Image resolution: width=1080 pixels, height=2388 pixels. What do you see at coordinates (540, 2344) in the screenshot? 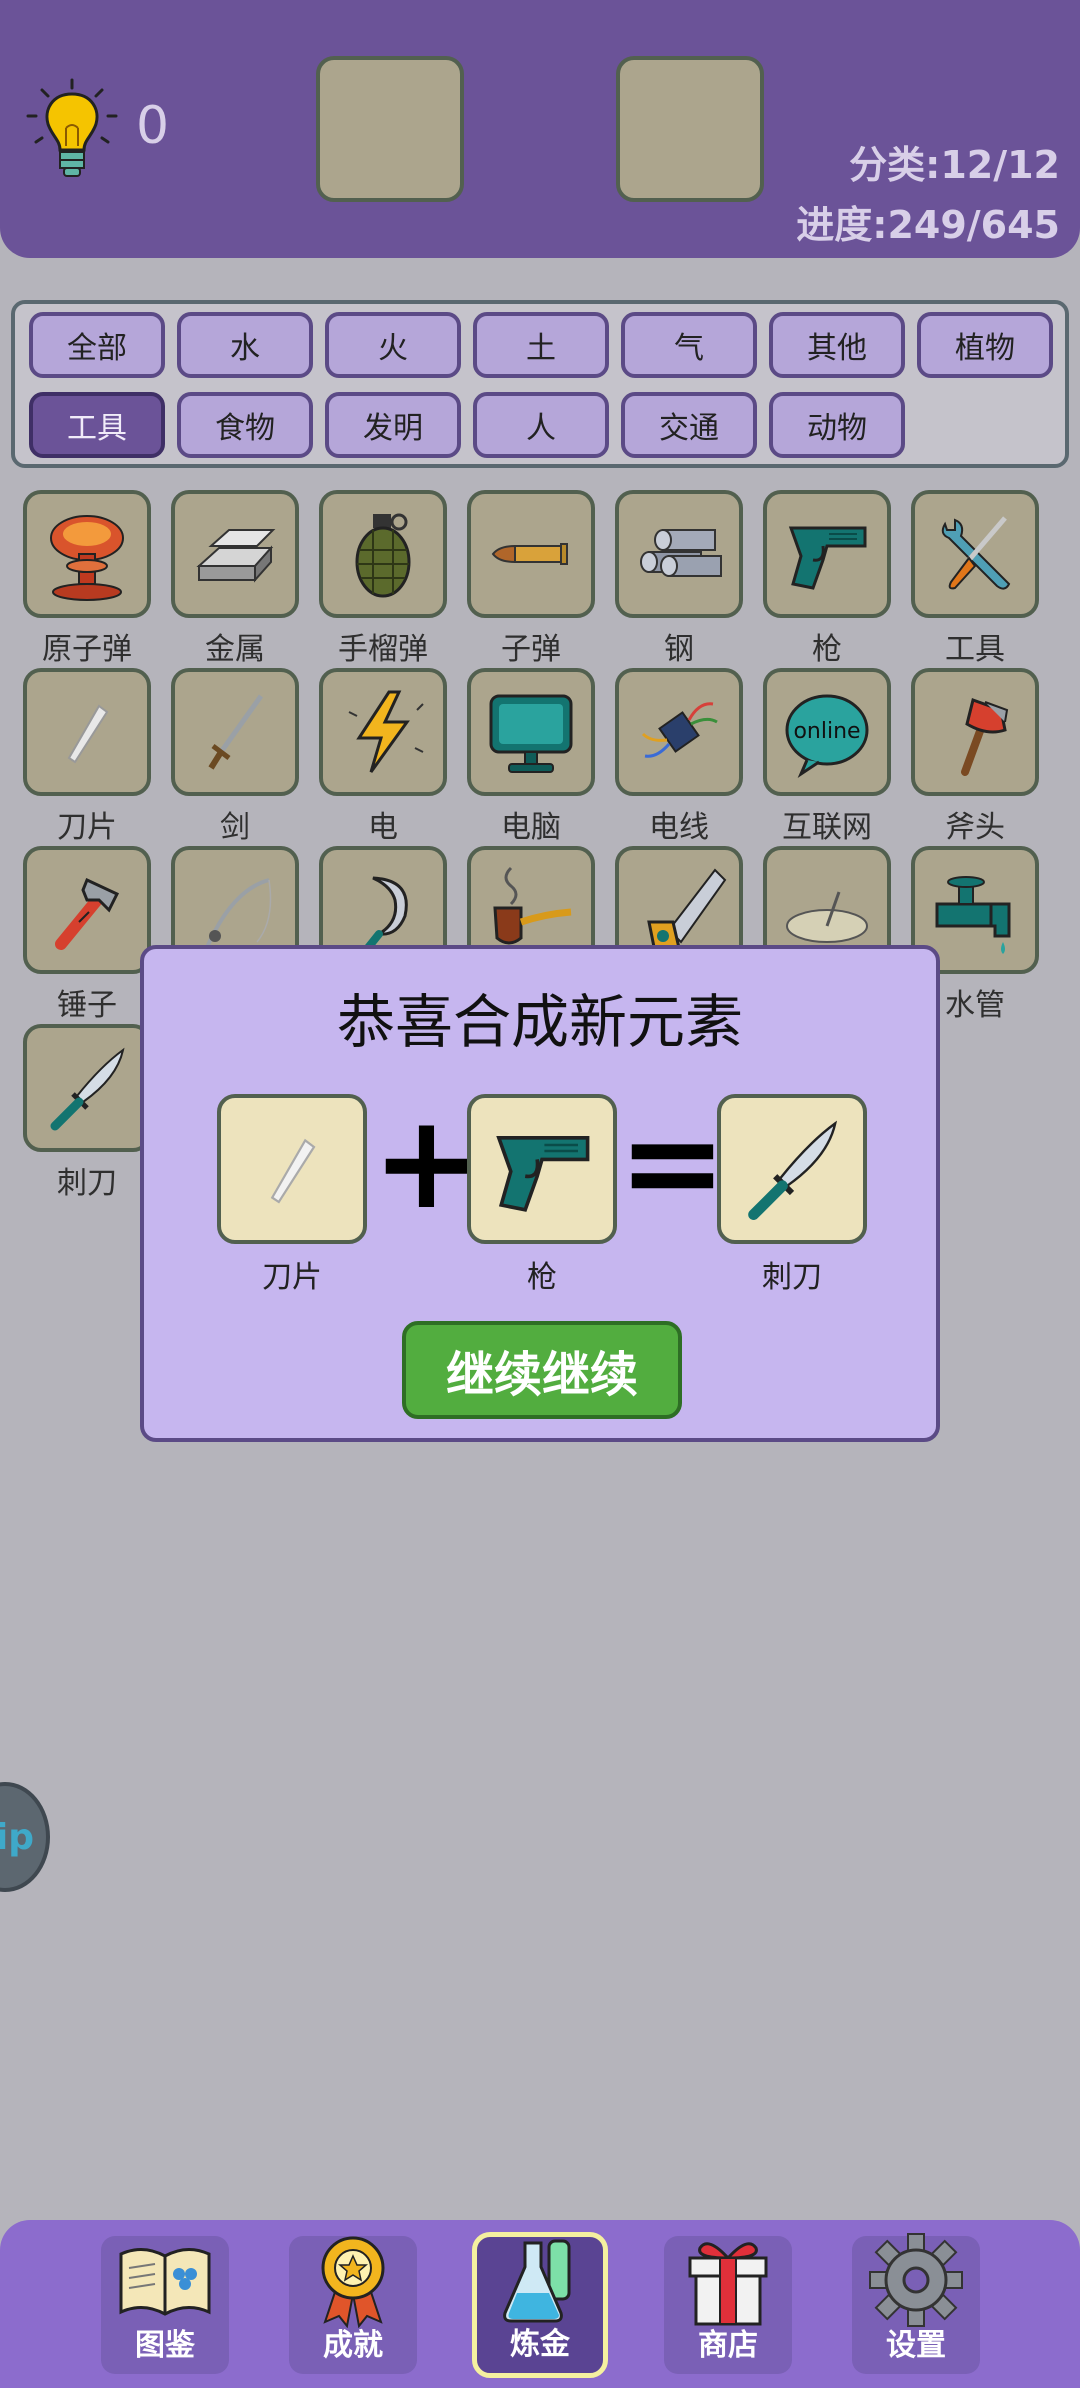
I see `nav-label: 炼金` at bounding box center [540, 2344].